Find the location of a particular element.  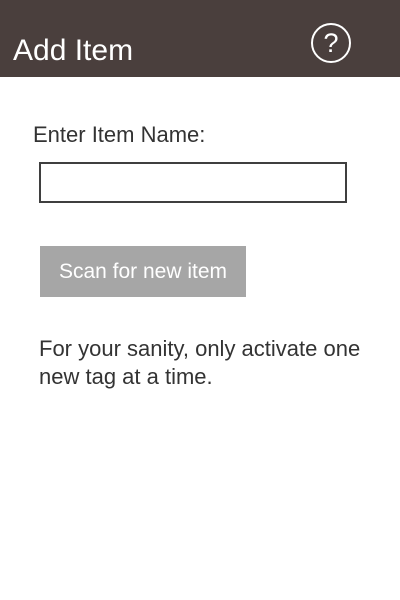

item-name-input is located at coordinates (193, 182).